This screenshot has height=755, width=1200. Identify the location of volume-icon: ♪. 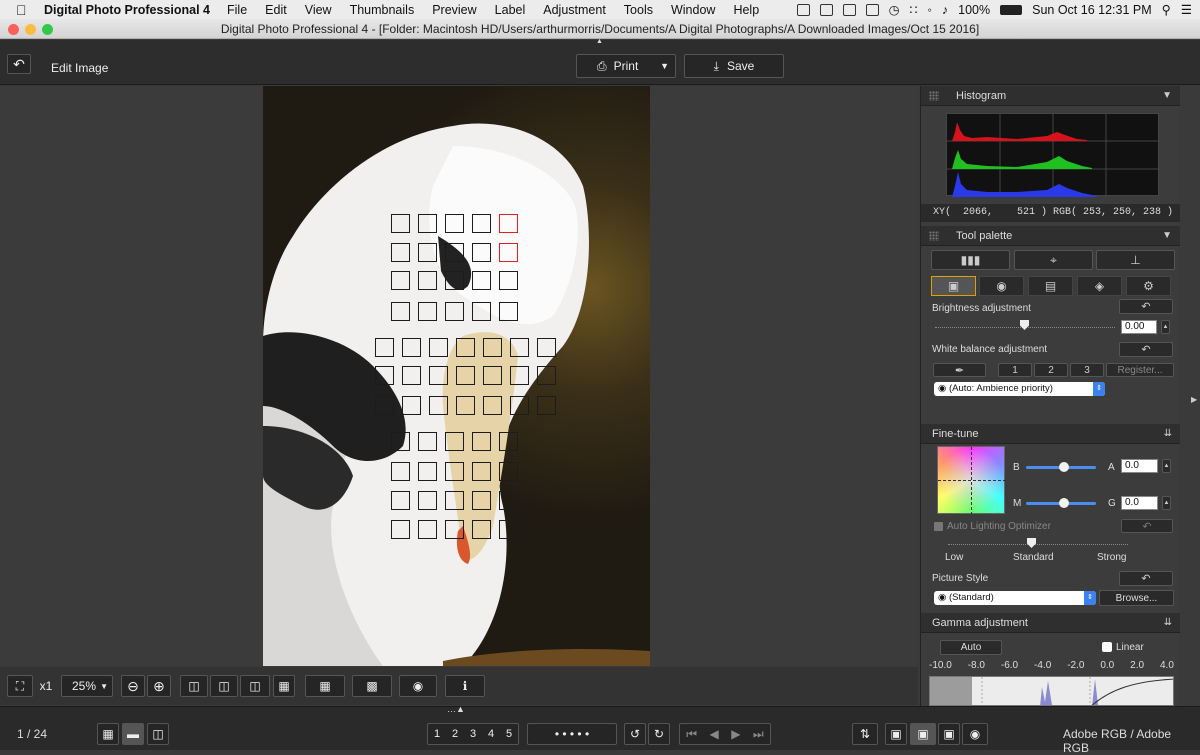
(945, 10).